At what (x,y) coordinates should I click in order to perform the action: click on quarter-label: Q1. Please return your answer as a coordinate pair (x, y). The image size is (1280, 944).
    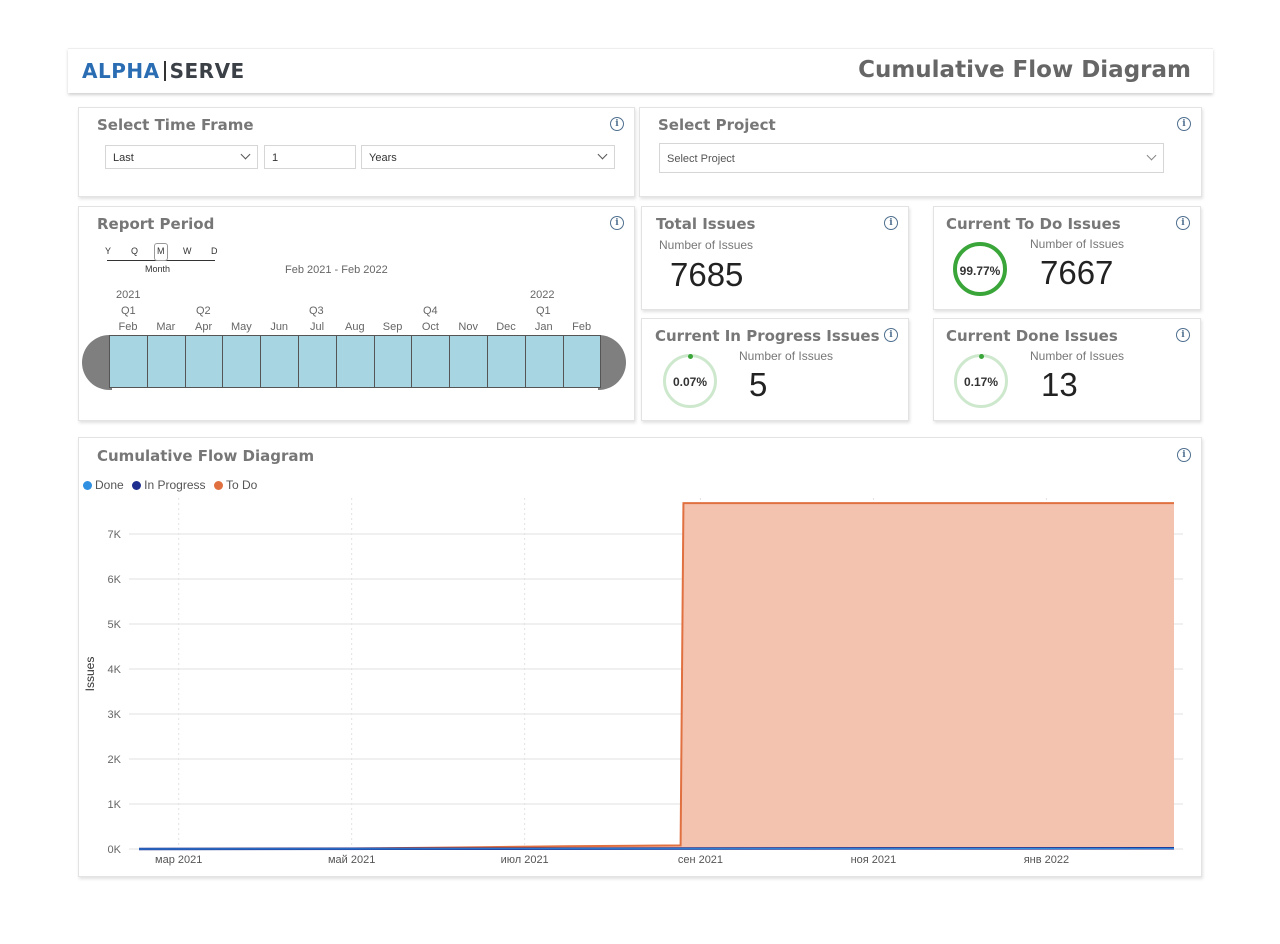
    Looking at the image, I should click on (128, 311).